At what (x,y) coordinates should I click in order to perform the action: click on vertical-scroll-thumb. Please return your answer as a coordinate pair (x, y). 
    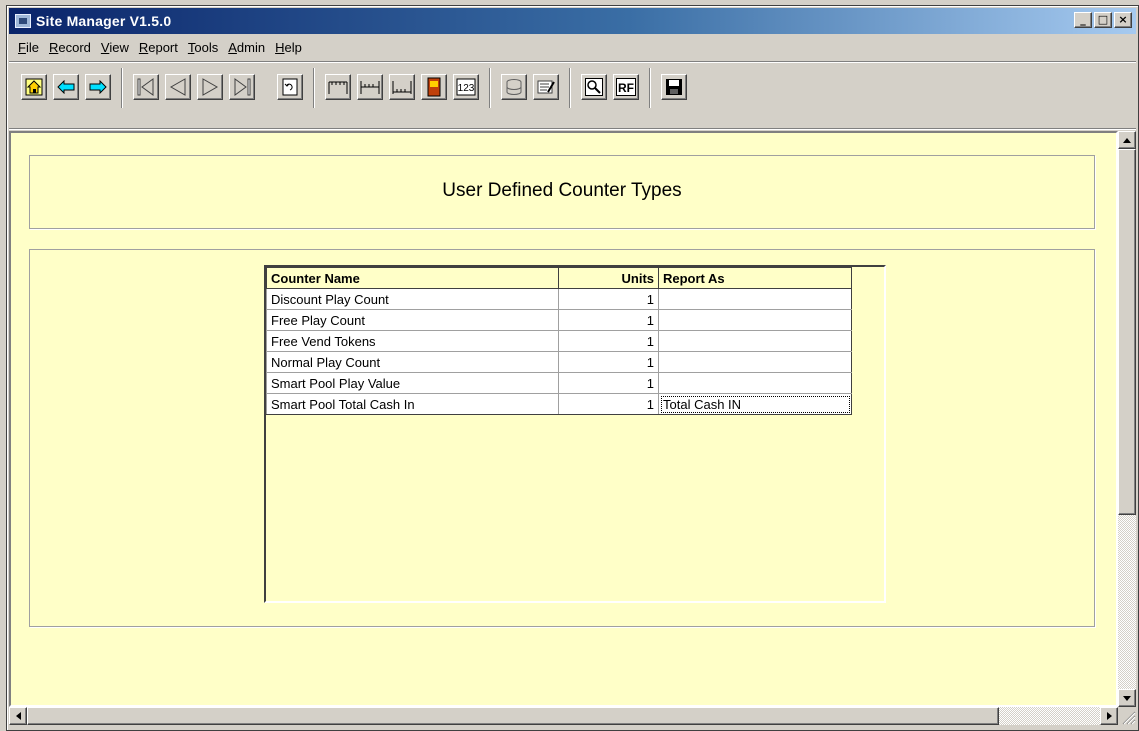
    Looking at the image, I should click on (1127, 332).